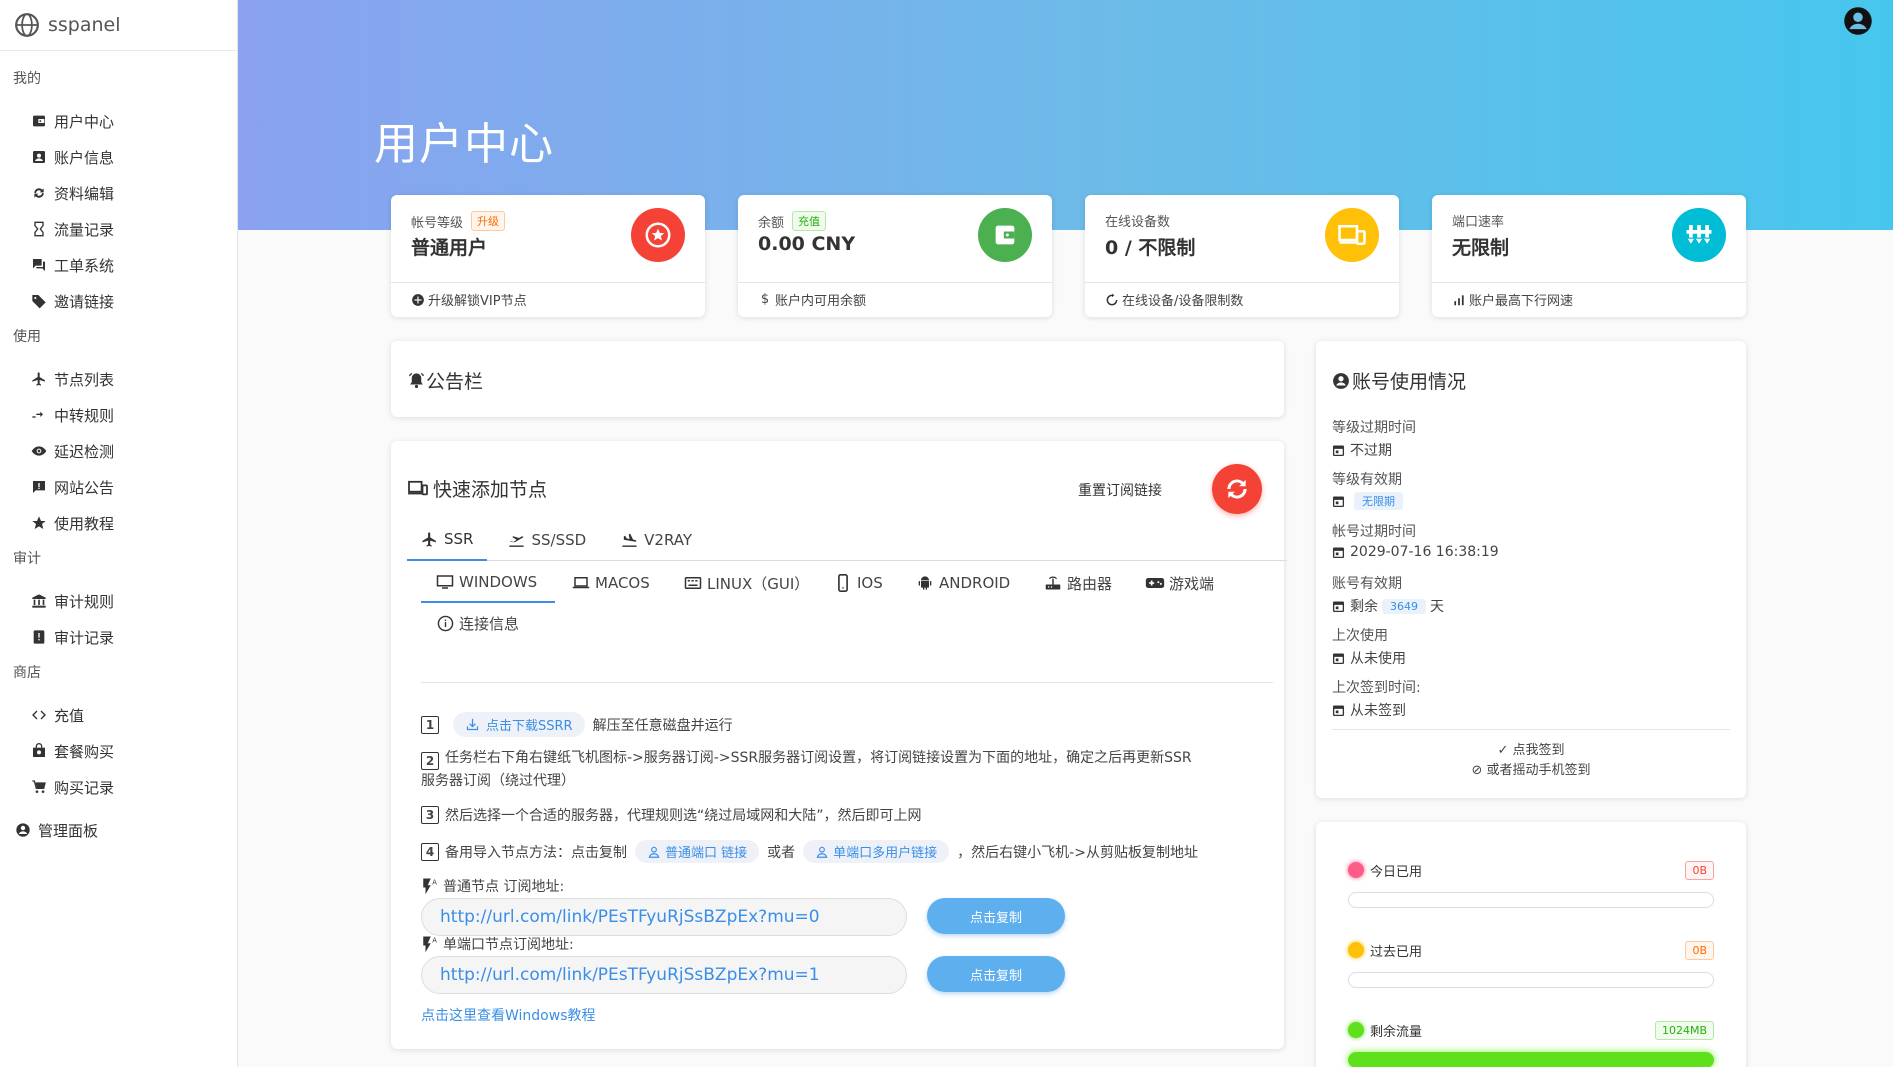 This screenshot has width=1893, height=1067. Describe the element at coordinates (1369, 489) in the screenshot. I see `level-validity-item: 等级有效期 无限期` at that location.